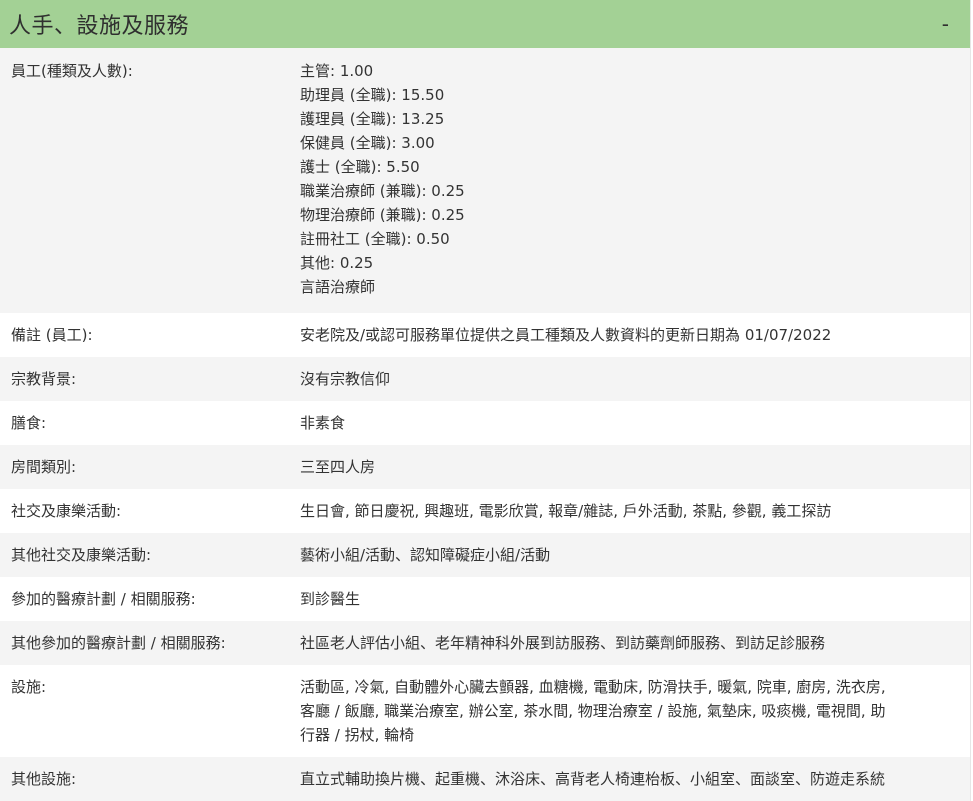 The width and height of the screenshot is (973, 801). I want to click on staff-line: 助理員 (全職): 15.50, so click(372, 95).